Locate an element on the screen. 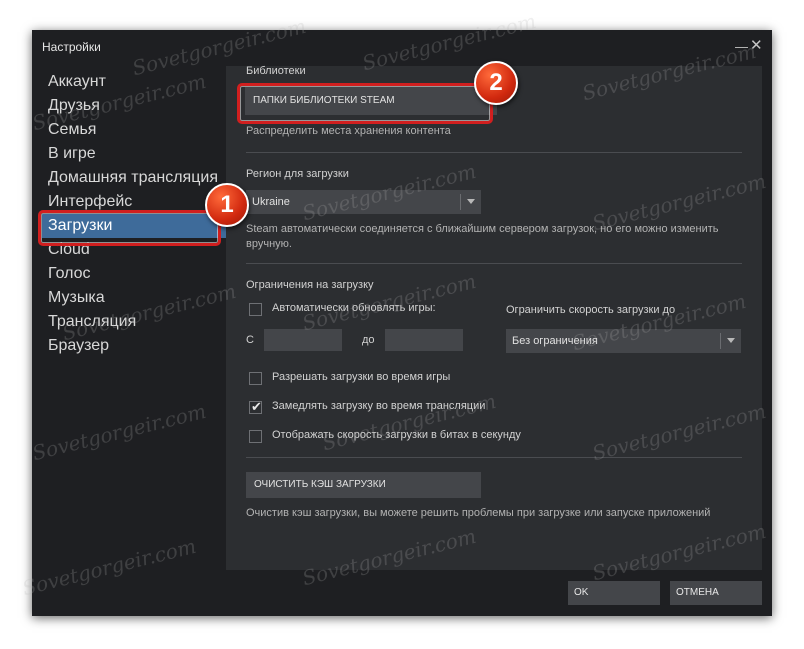 Image resolution: width=804 pixels, height=649 pixels. libraries-hint: Распределить места хранения контента is located at coordinates (348, 131).